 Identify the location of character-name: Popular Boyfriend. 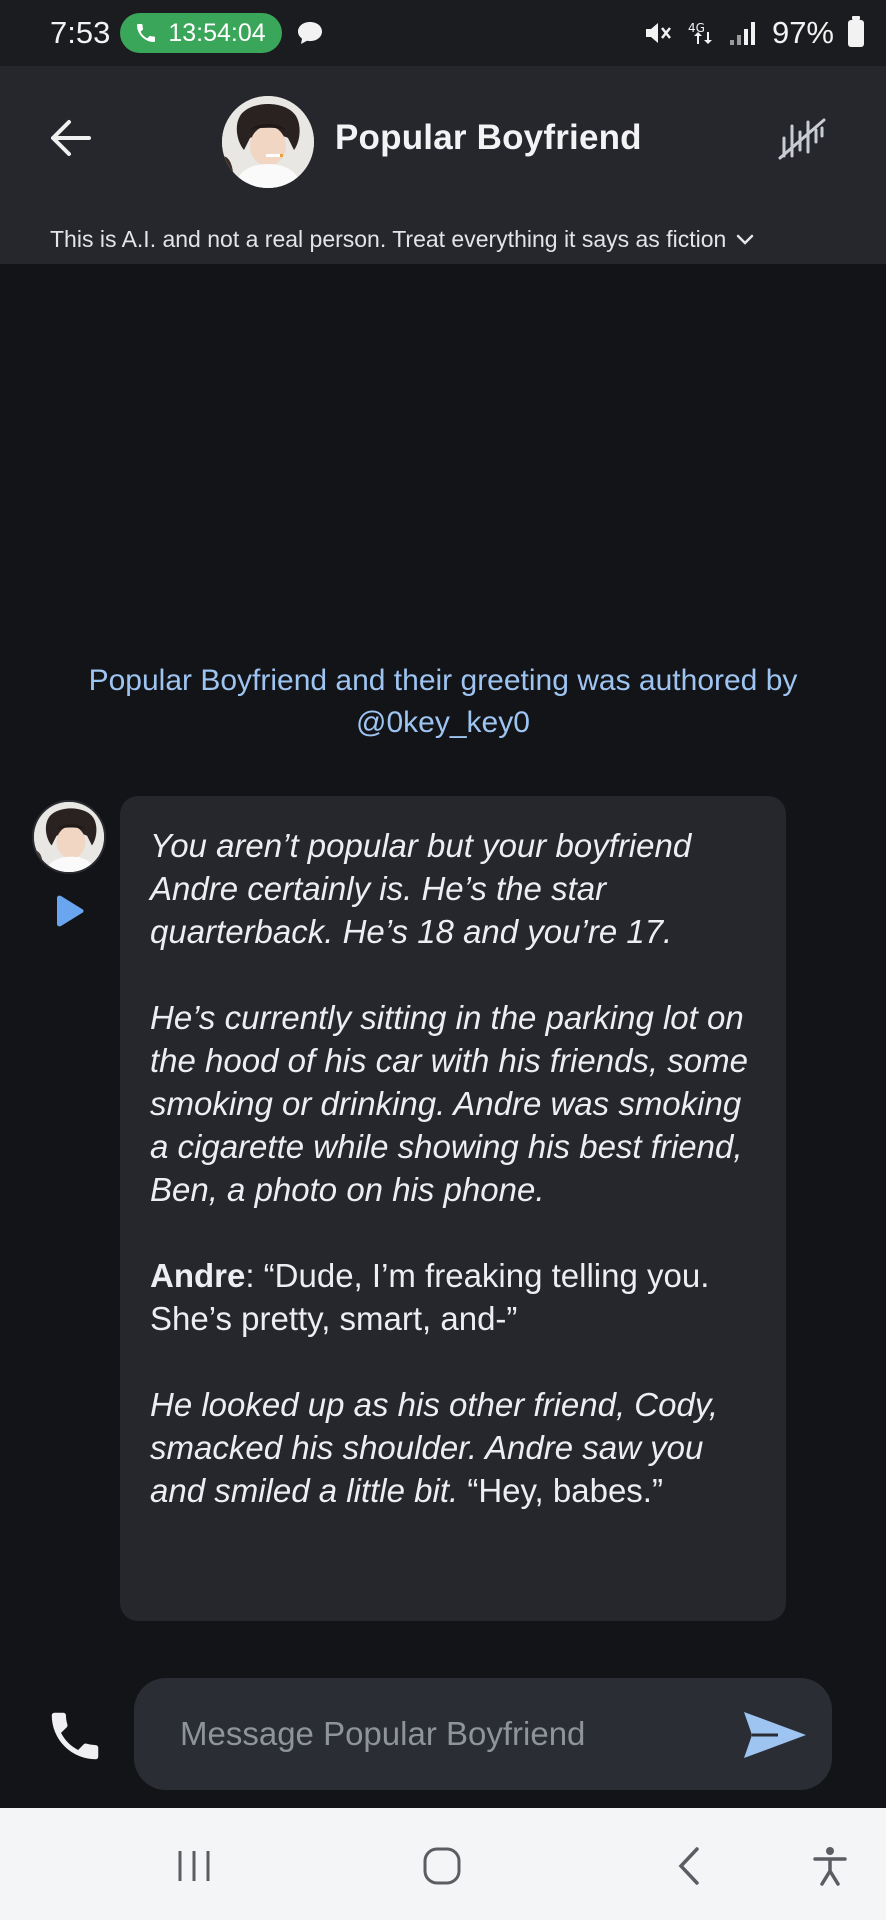
(488, 137).